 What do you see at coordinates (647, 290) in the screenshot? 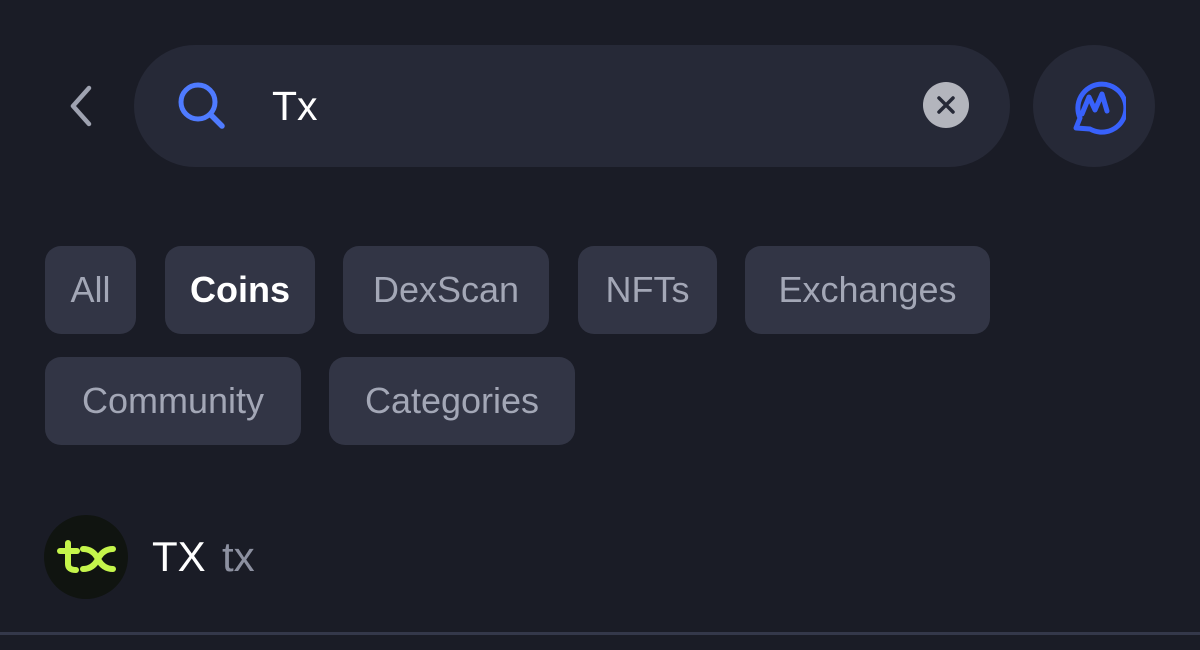
I see `filter-chip-nfts: NFTs` at bounding box center [647, 290].